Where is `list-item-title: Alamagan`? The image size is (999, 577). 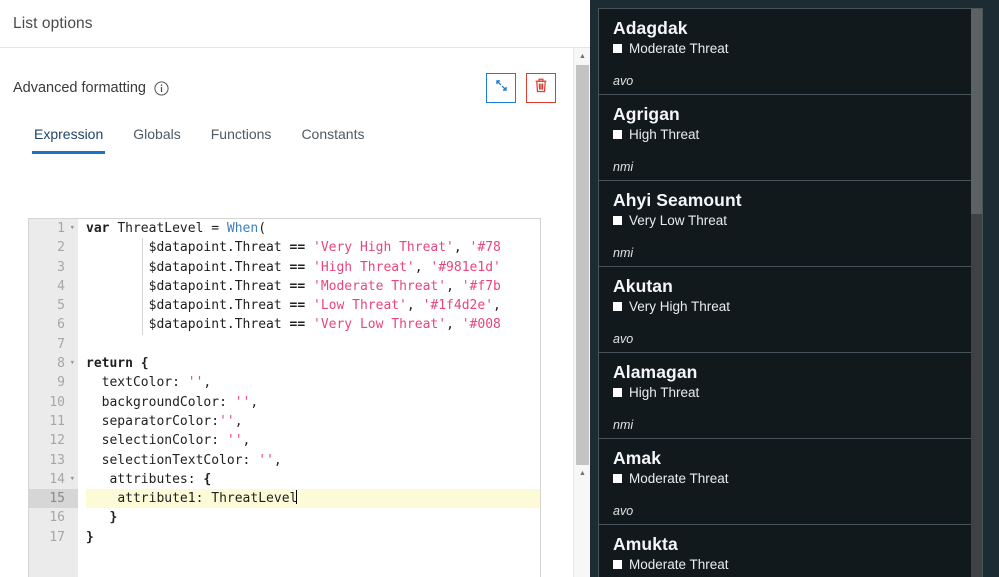
list-item-title: Alamagan is located at coordinates (655, 372).